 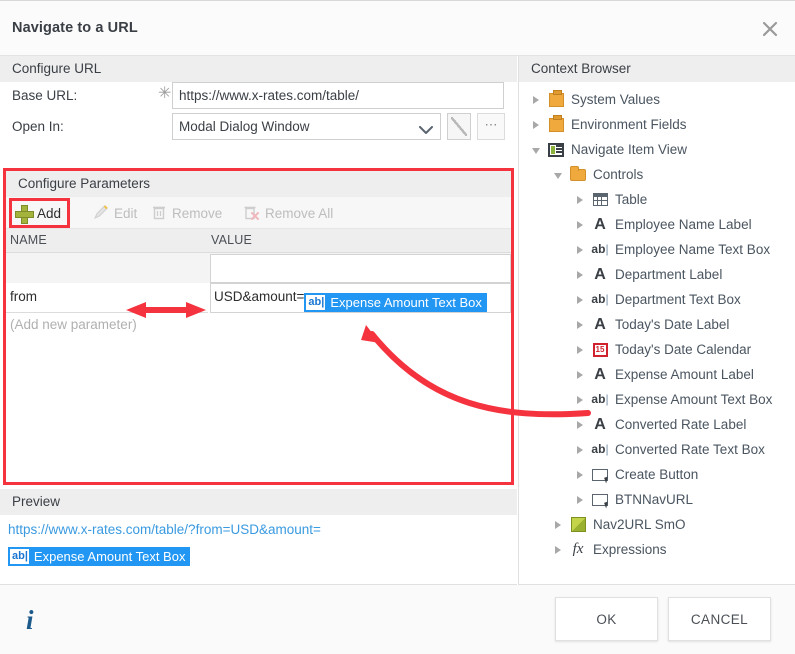 What do you see at coordinates (672, 324) in the screenshot?
I see `tree-node-label: Today's Date Label` at bounding box center [672, 324].